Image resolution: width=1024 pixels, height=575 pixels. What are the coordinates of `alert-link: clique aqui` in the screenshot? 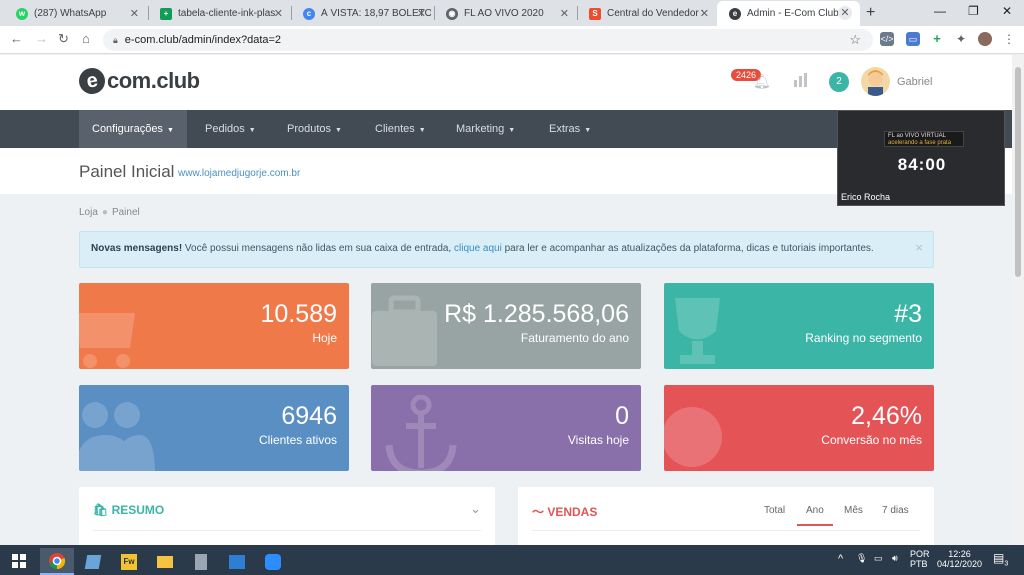 It's located at (478, 248).